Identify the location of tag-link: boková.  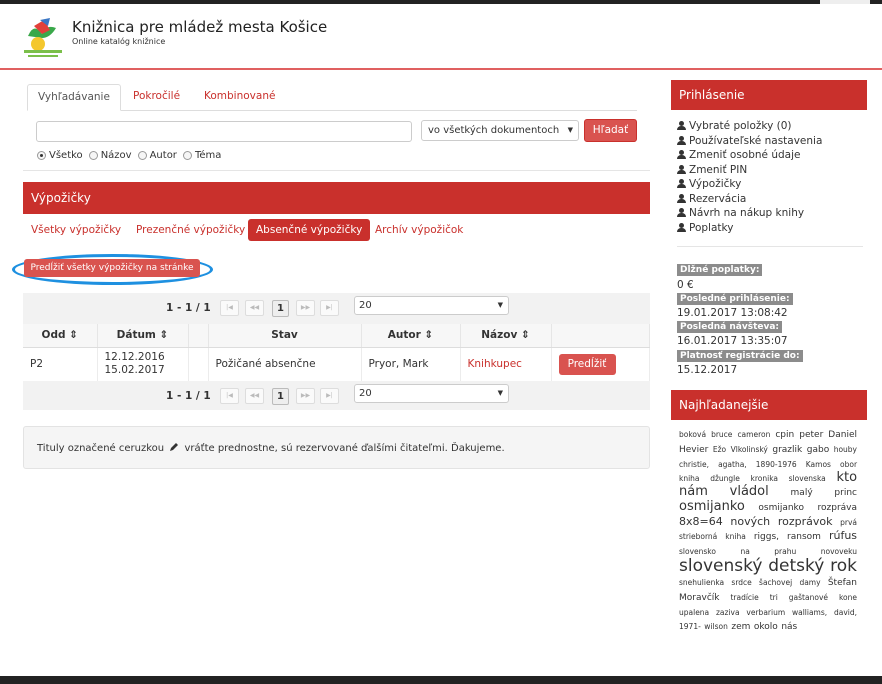
(692, 434).